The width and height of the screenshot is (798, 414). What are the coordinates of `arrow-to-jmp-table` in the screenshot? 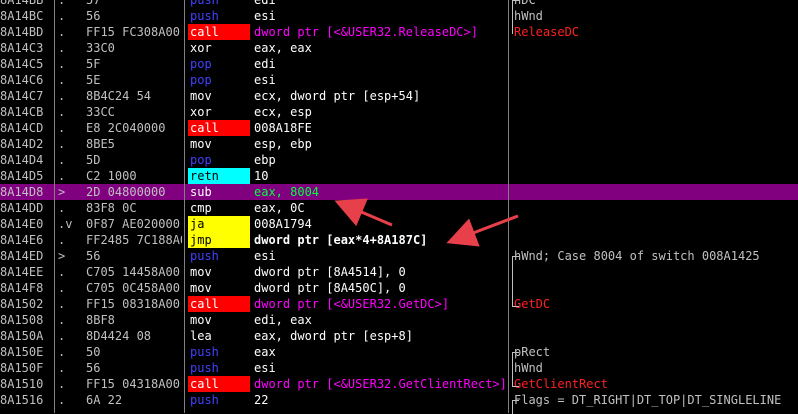 It's located at (482, 230).